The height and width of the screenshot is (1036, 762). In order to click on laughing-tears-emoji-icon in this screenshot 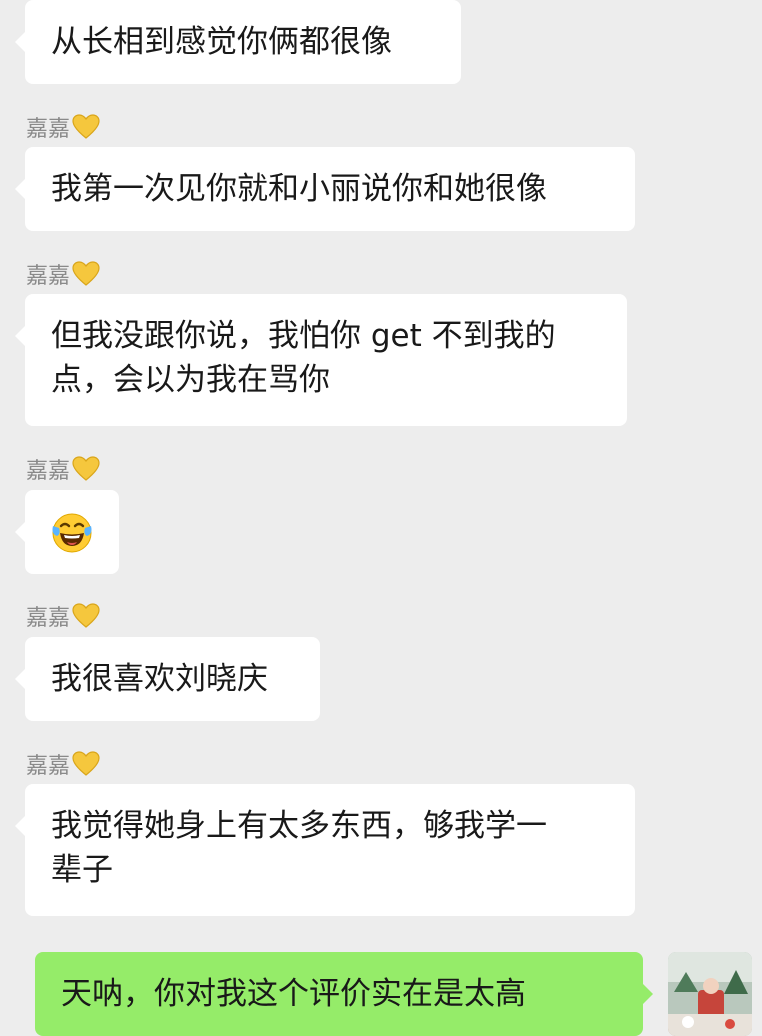, I will do `click(72, 533)`.